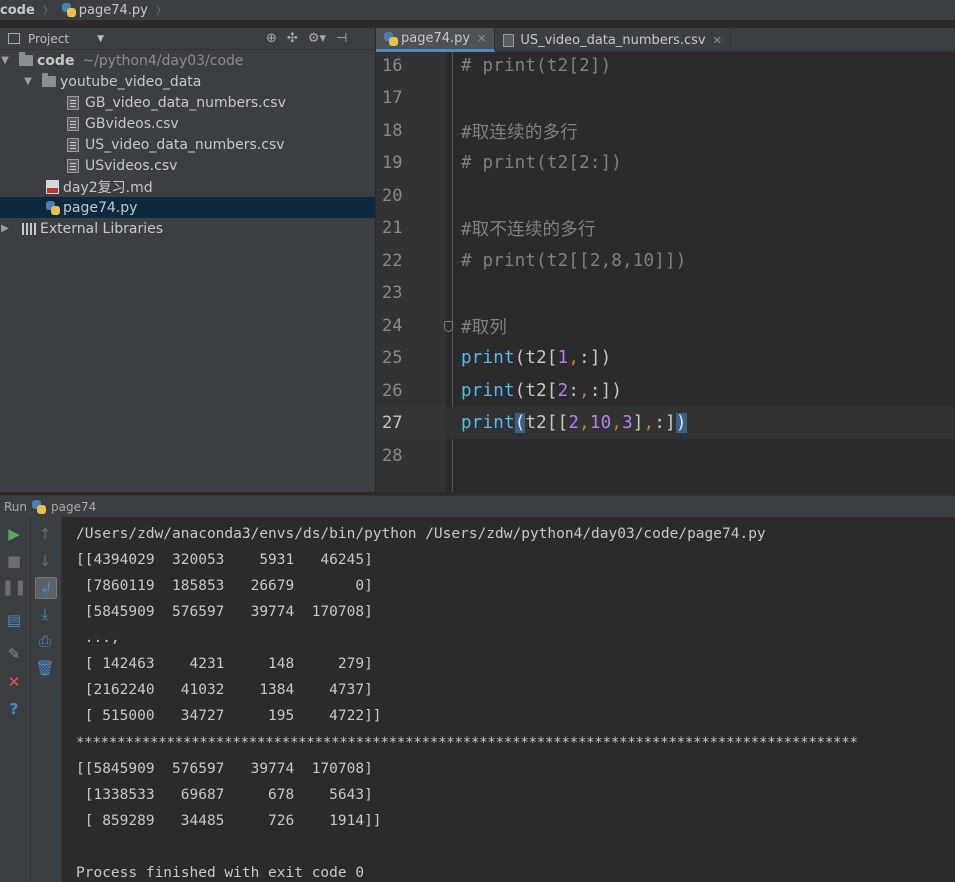  Describe the element at coordinates (392, 66) in the screenshot. I see `line-number: 16` at that location.